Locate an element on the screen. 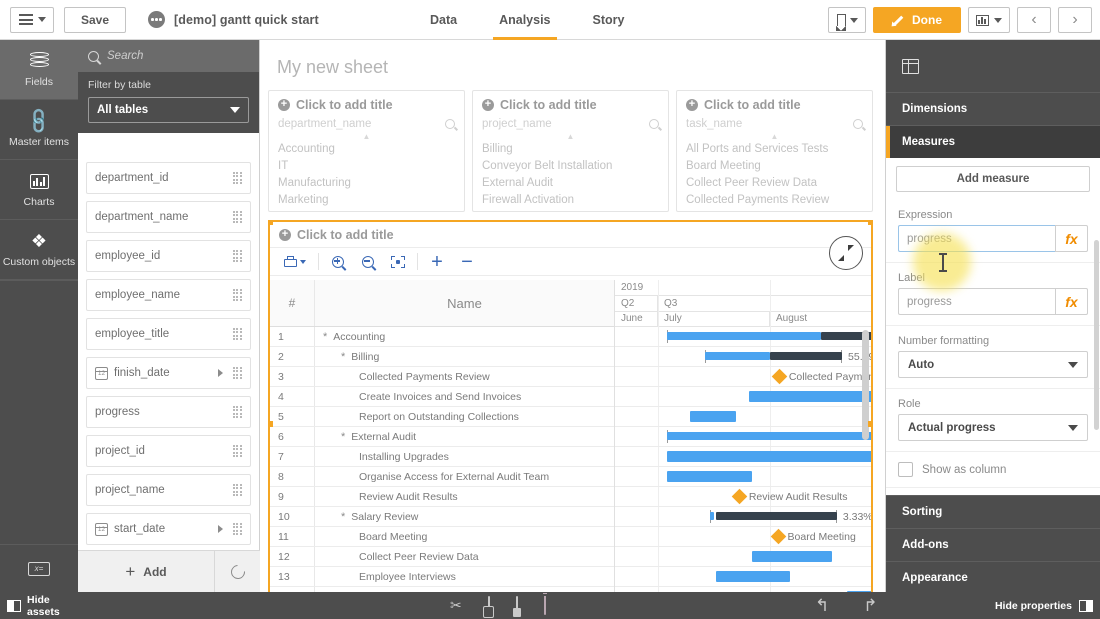 Image resolution: width=1100 pixels, height=619 pixels. table-row: 7 Installing Upgrades is located at coordinates (442, 457).